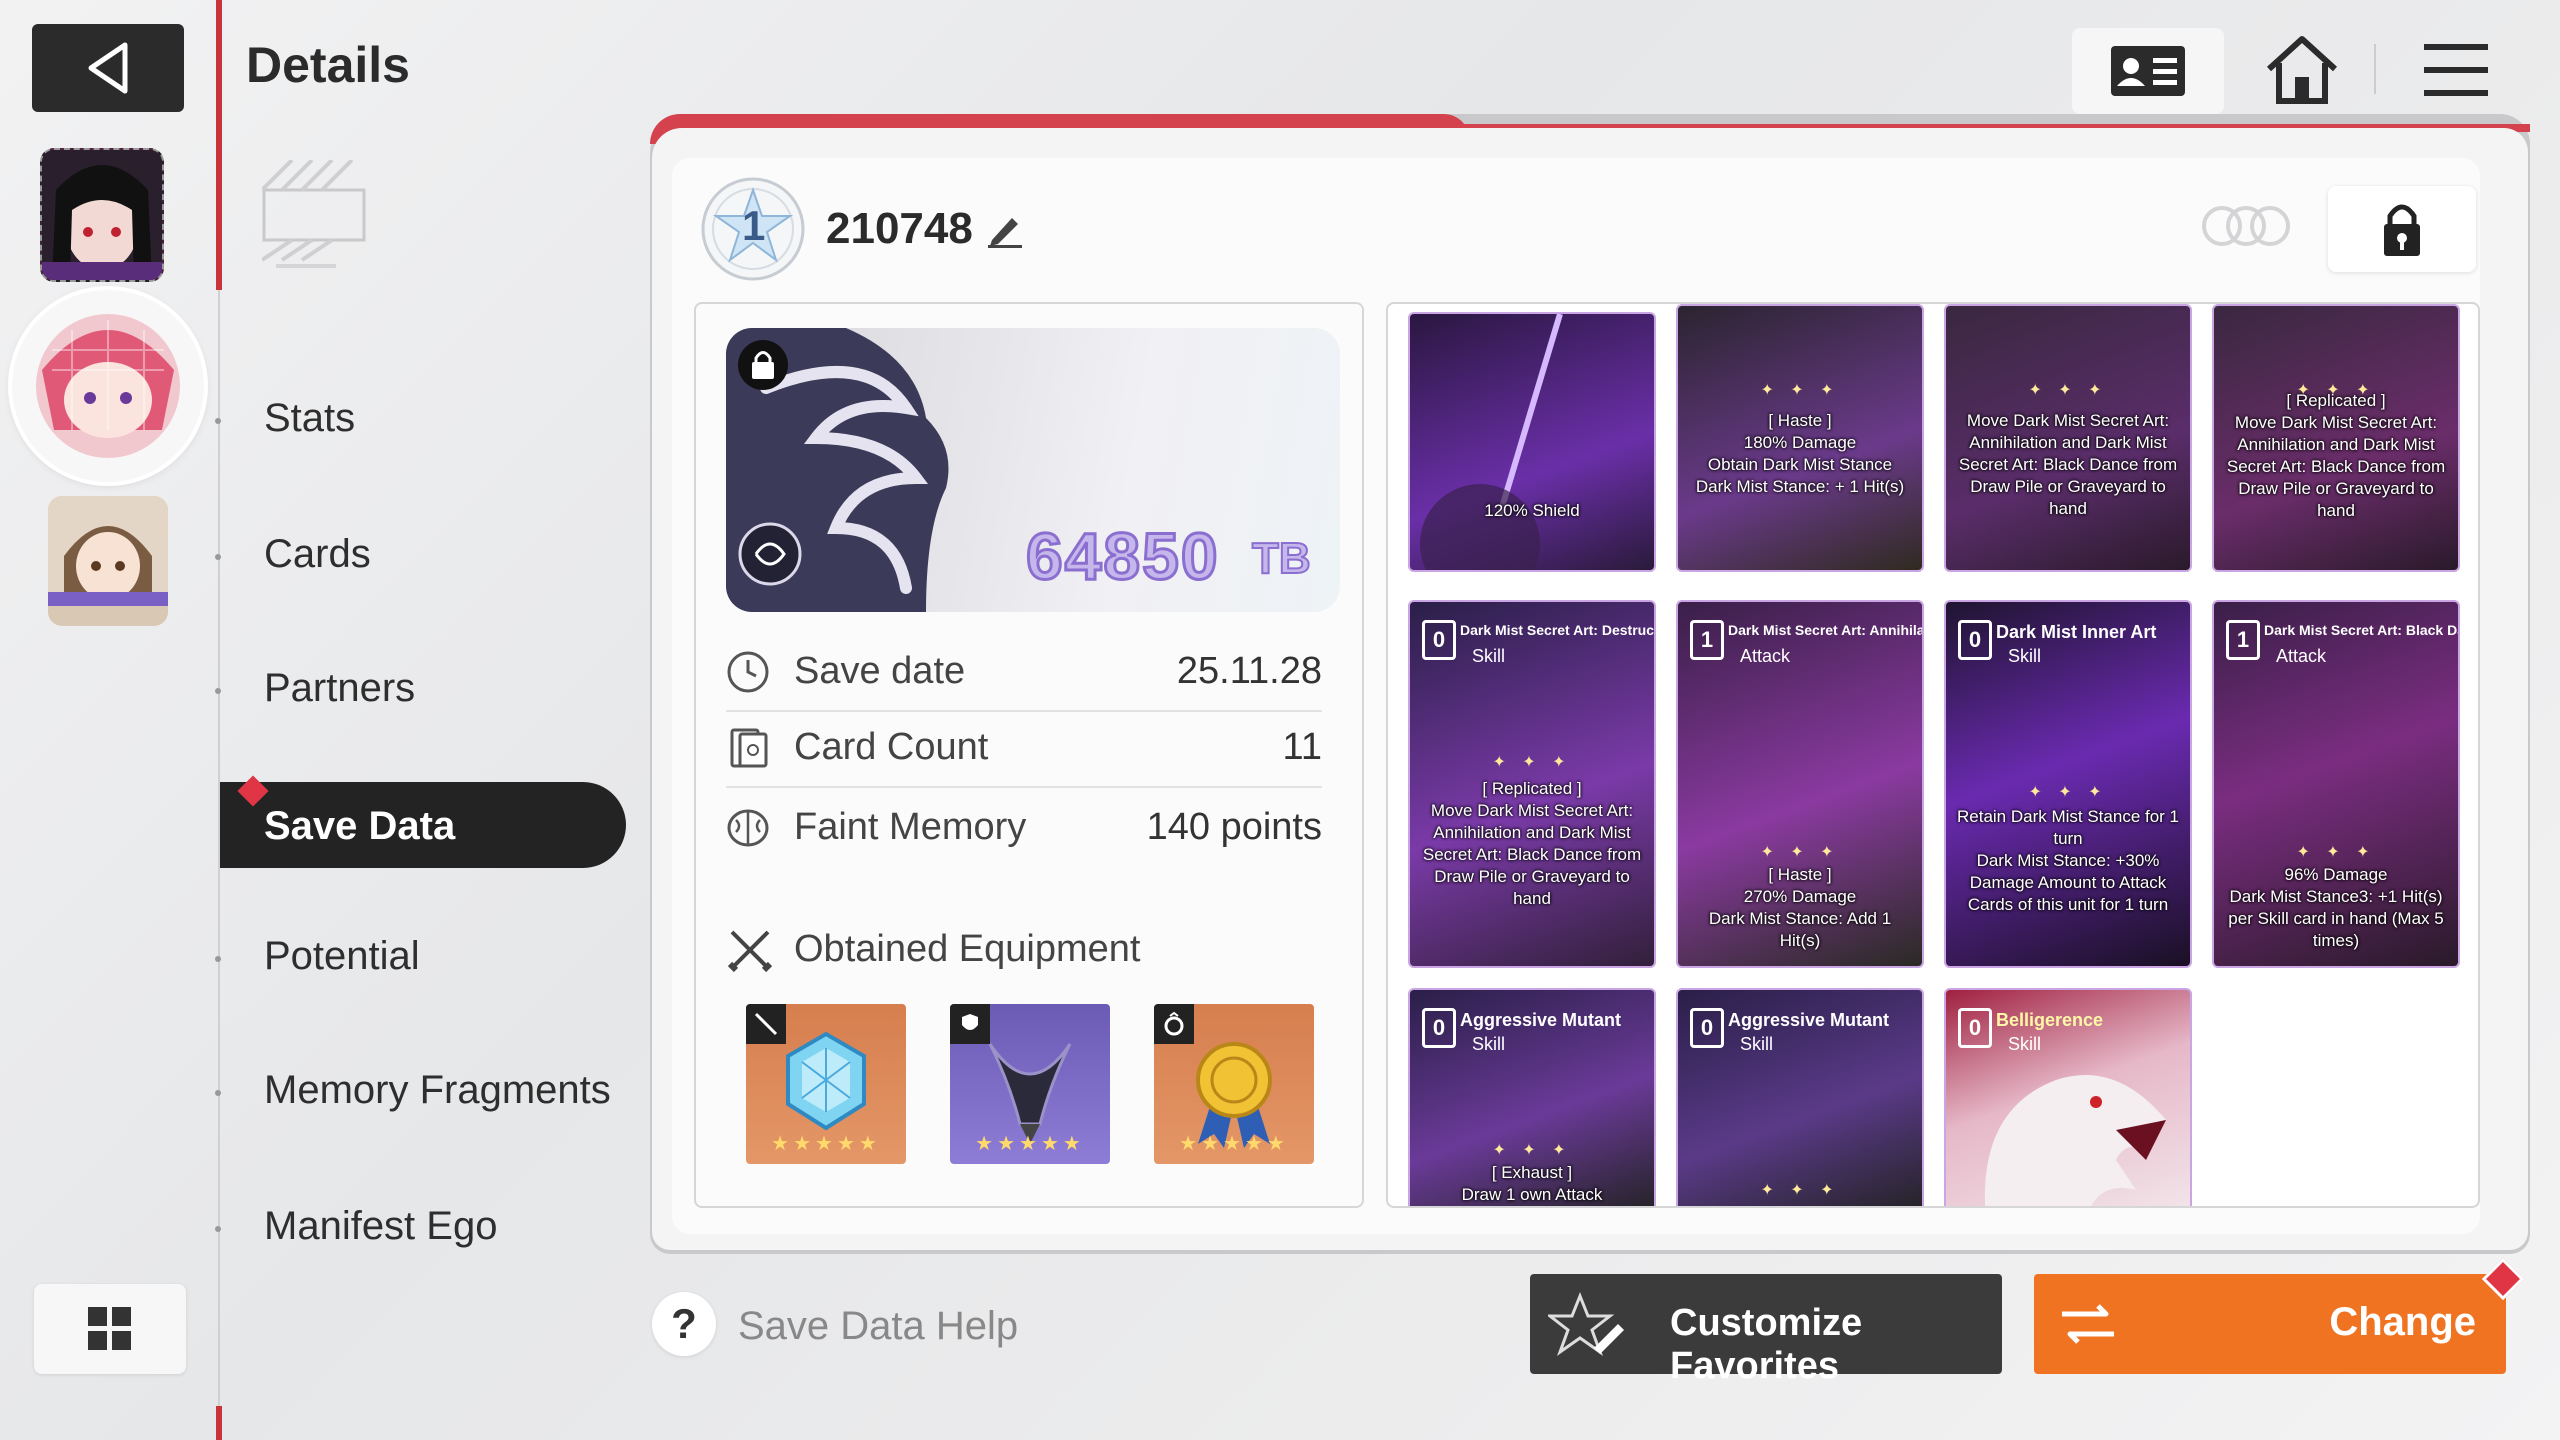  Describe the element at coordinates (899, 228) in the screenshot. I see `save-id: 210748` at that location.